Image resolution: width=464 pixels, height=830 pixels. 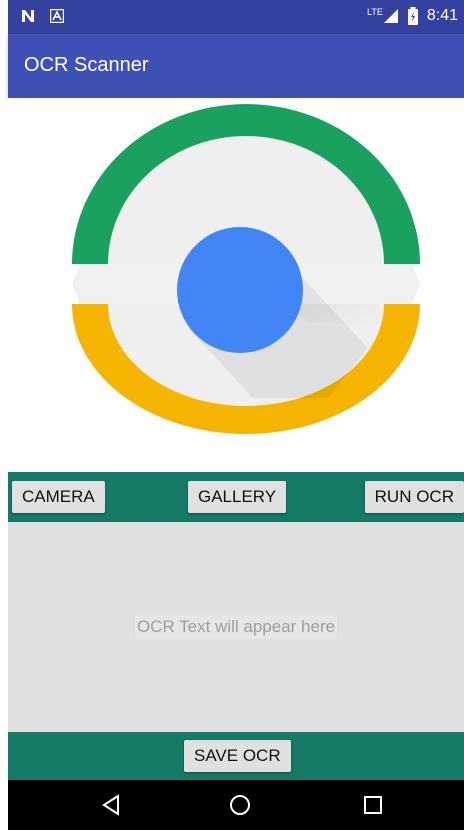 What do you see at coordinates (57, 16) in the screenshot?
I see `a-notification-icon` at bounding box center [57, 16].